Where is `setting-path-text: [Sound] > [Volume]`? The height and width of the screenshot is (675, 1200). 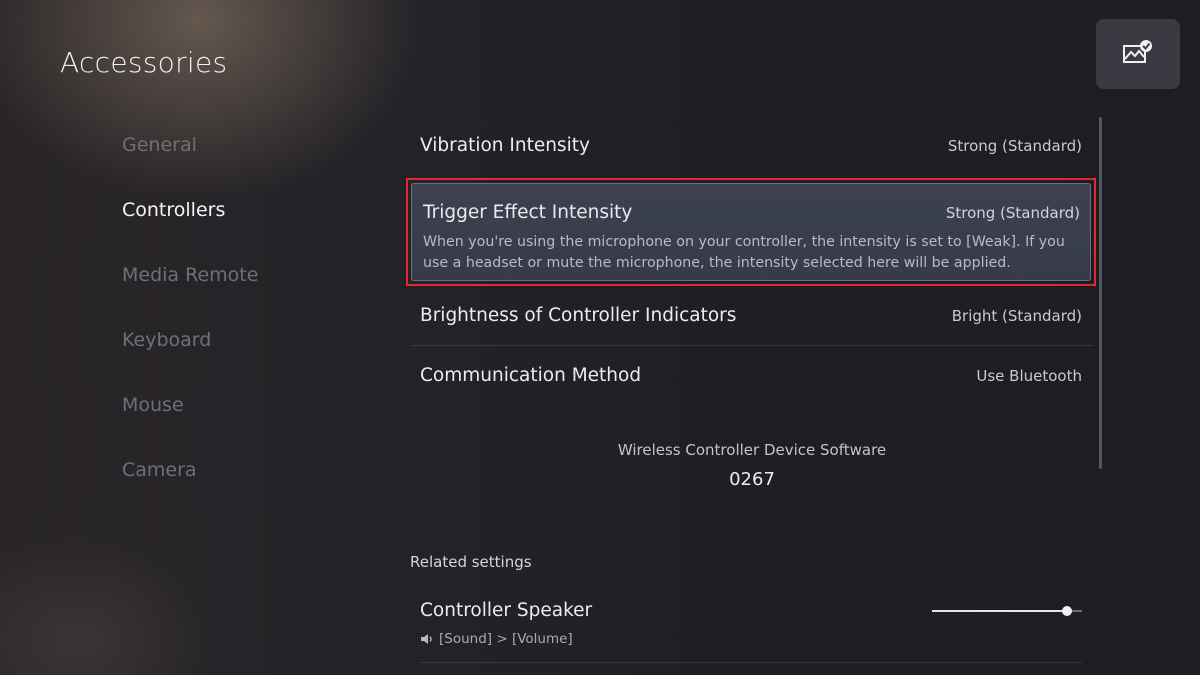 setting-path-text: [Sound] > [Volume] is located at coordinates (506, 639).